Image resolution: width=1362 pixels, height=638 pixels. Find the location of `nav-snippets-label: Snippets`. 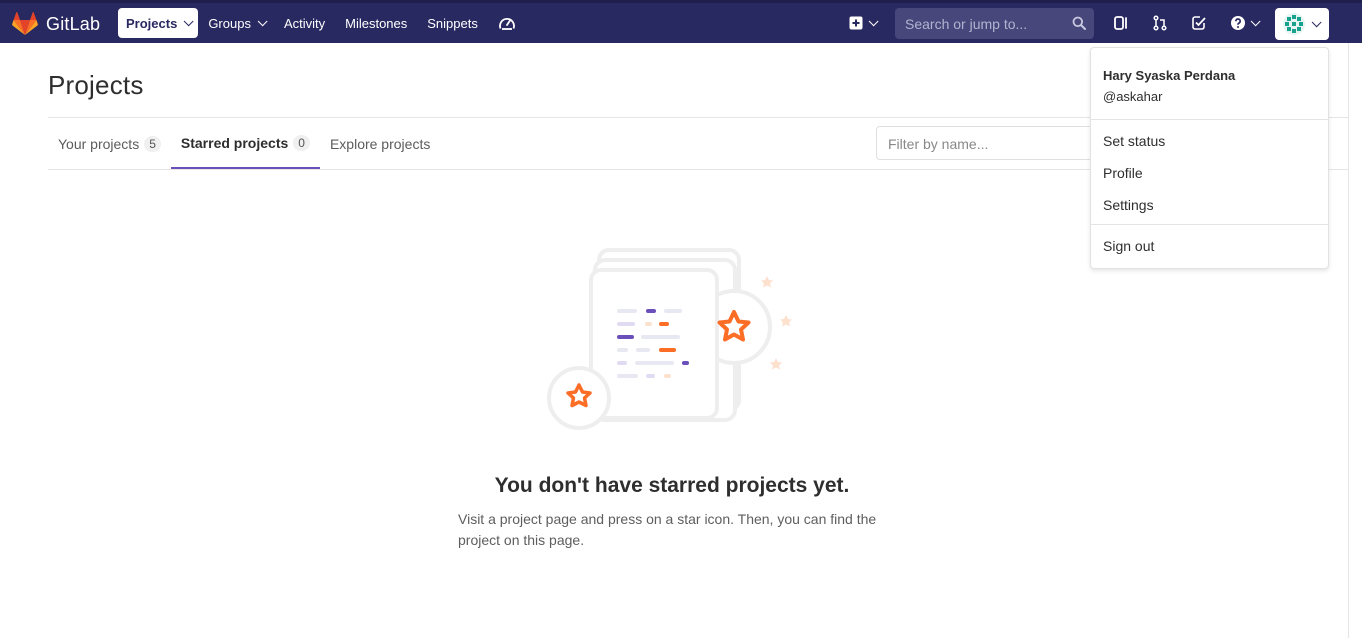

nav-snippets-label: Snippets is located at coordinates (452, 23).